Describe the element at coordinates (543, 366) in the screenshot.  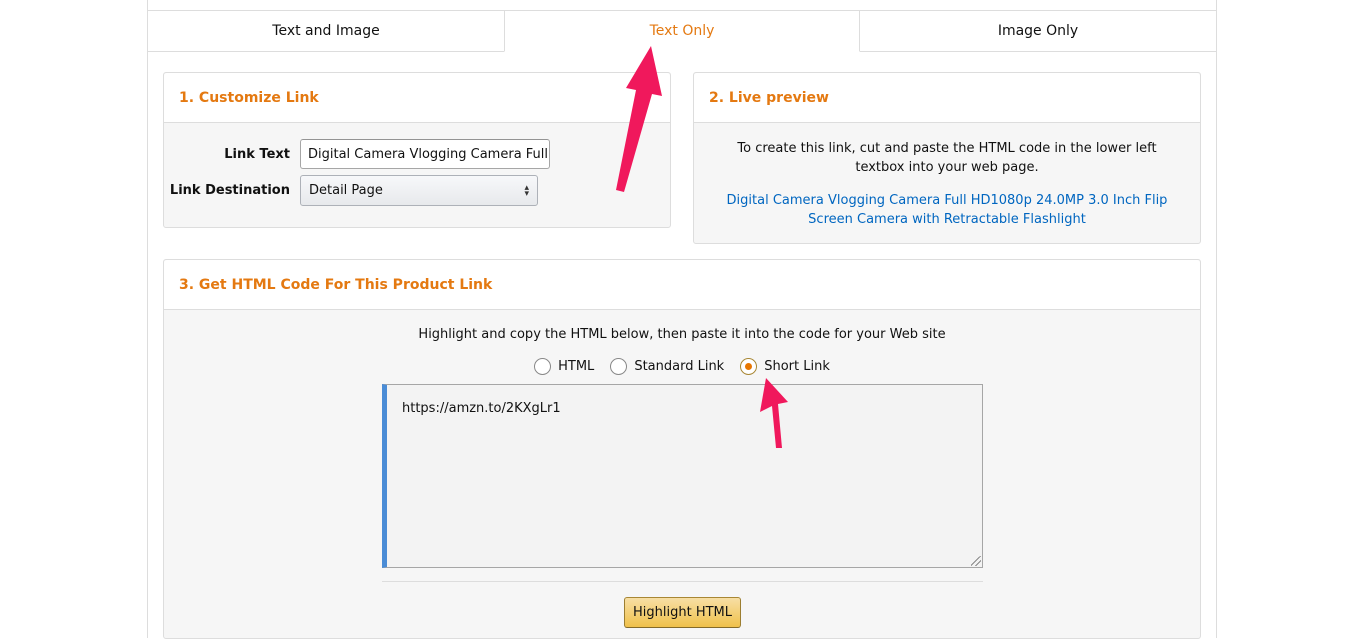
I see `radio-html-circle` at that location.